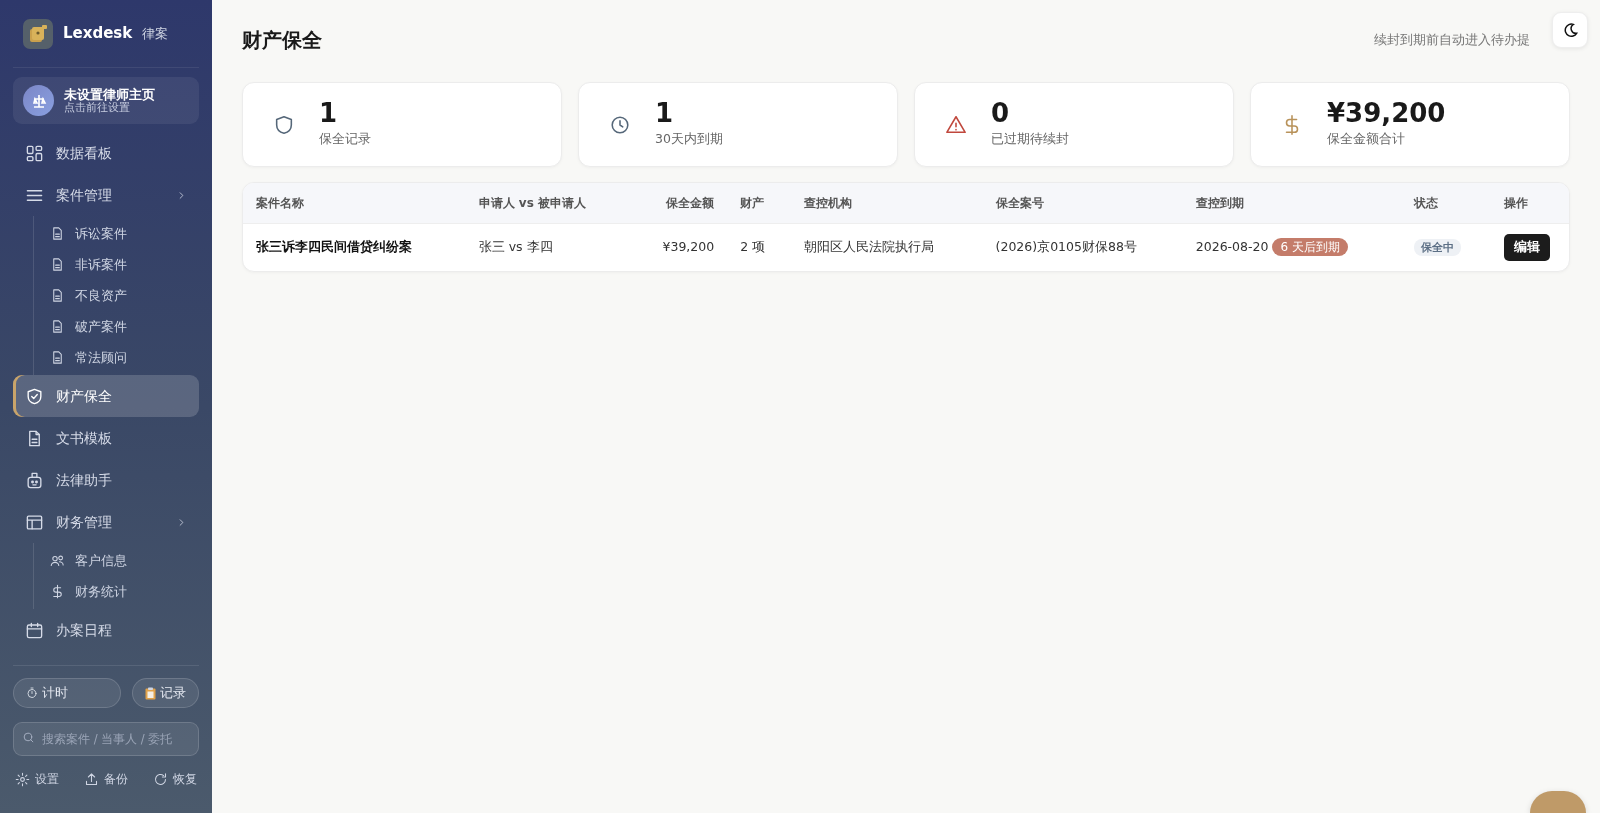  I want to click on stopwatch-icon, so click(32, 693).